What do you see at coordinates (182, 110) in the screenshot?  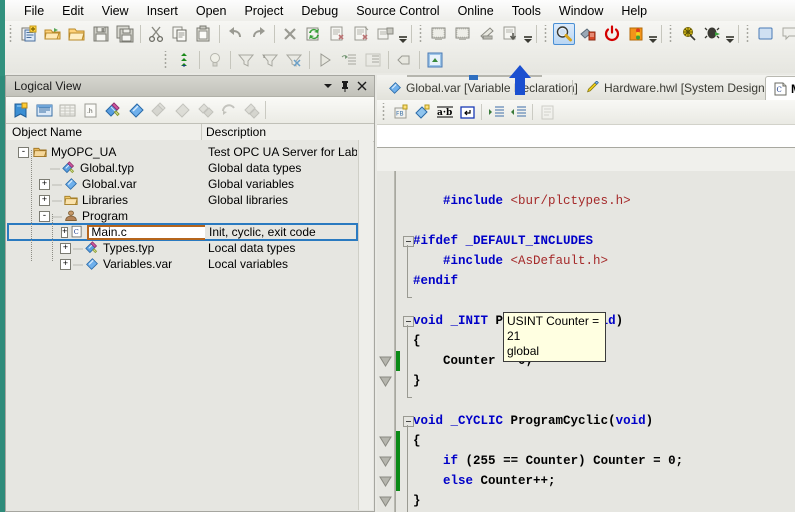 I see `variable-add-icon` at bounding box center [182, 110].